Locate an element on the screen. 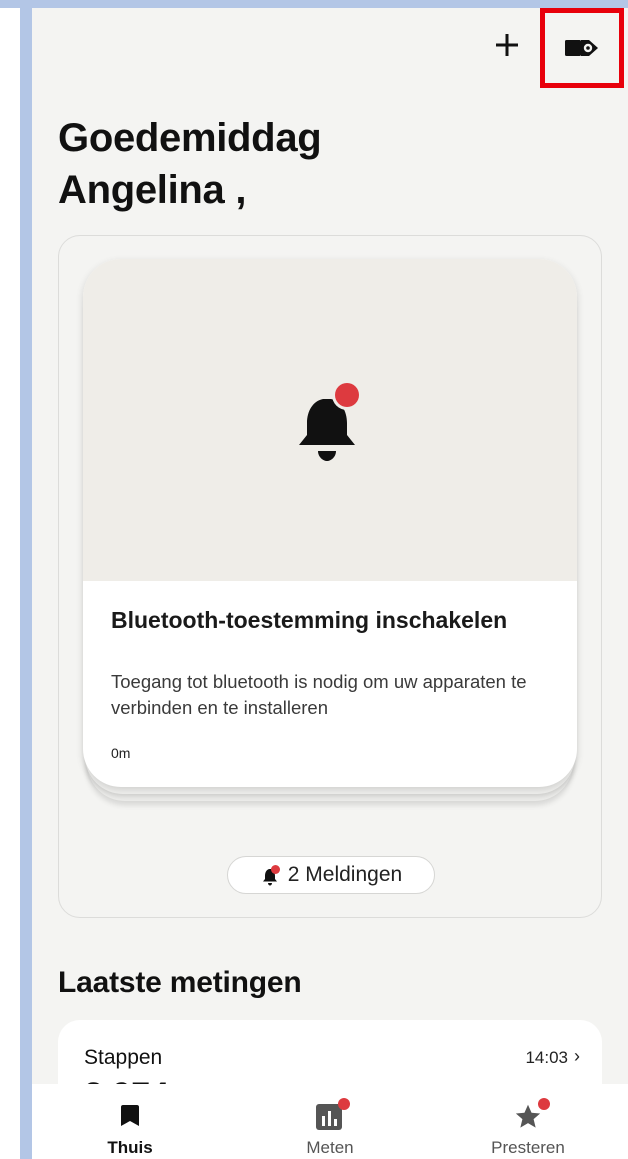 The height and width of the screenshot is (1159, 628). notification-title: Bluetooth-toestemming inschakelen is located at coordinates (309, 620).